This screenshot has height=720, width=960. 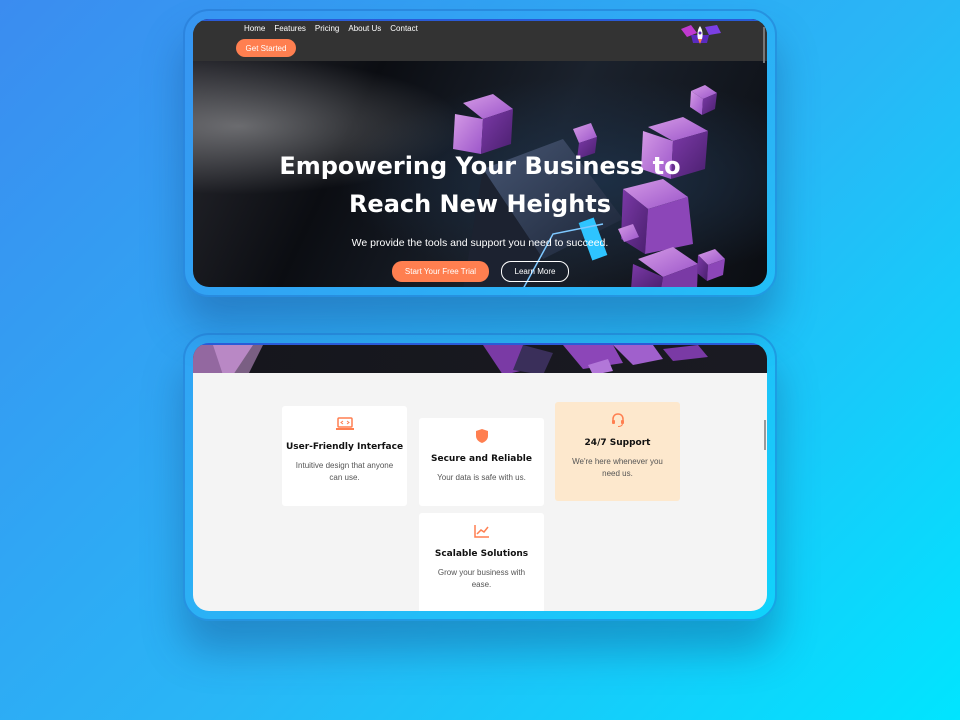 What do you see at coordinates (700, 34) in the screenshot?
I see `rocket-logo-icon` at bounding box center [700, 34].